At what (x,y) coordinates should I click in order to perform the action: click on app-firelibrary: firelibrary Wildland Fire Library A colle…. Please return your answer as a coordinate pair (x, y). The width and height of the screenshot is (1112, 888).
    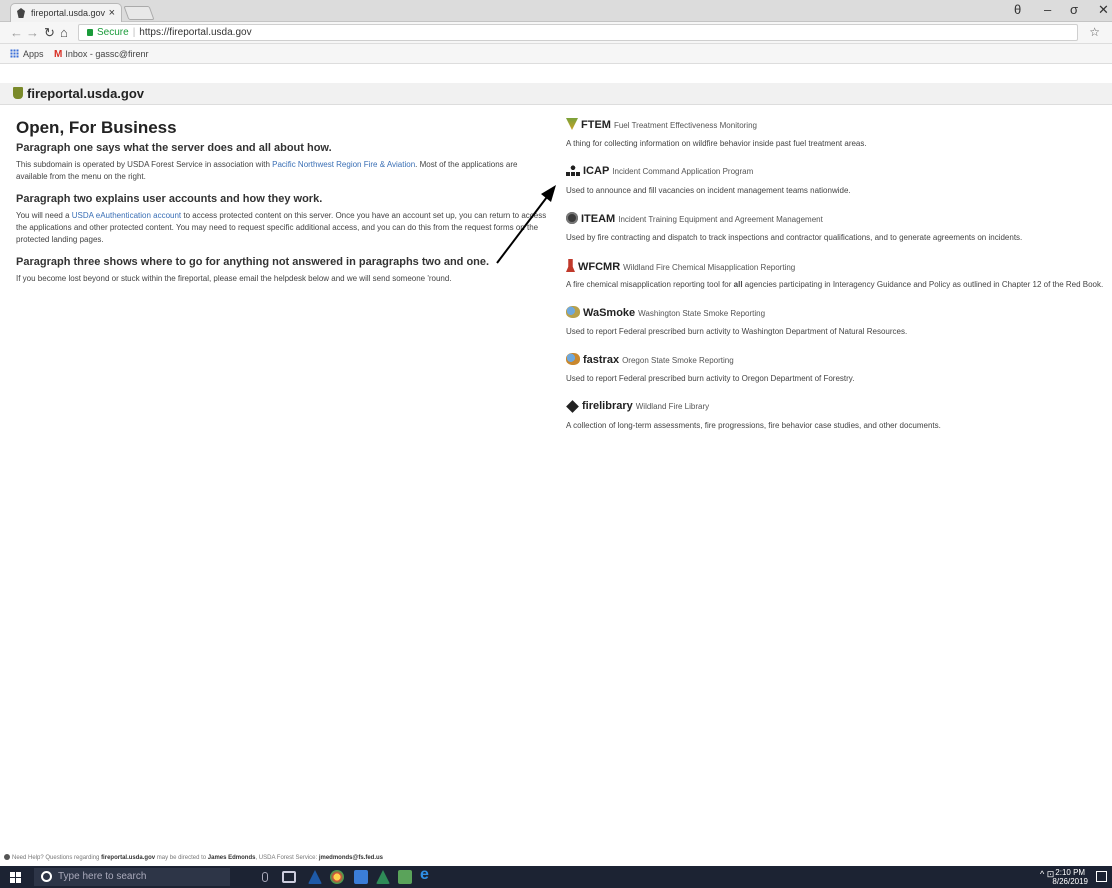
    Looking at the image, I should click on (831, 423).